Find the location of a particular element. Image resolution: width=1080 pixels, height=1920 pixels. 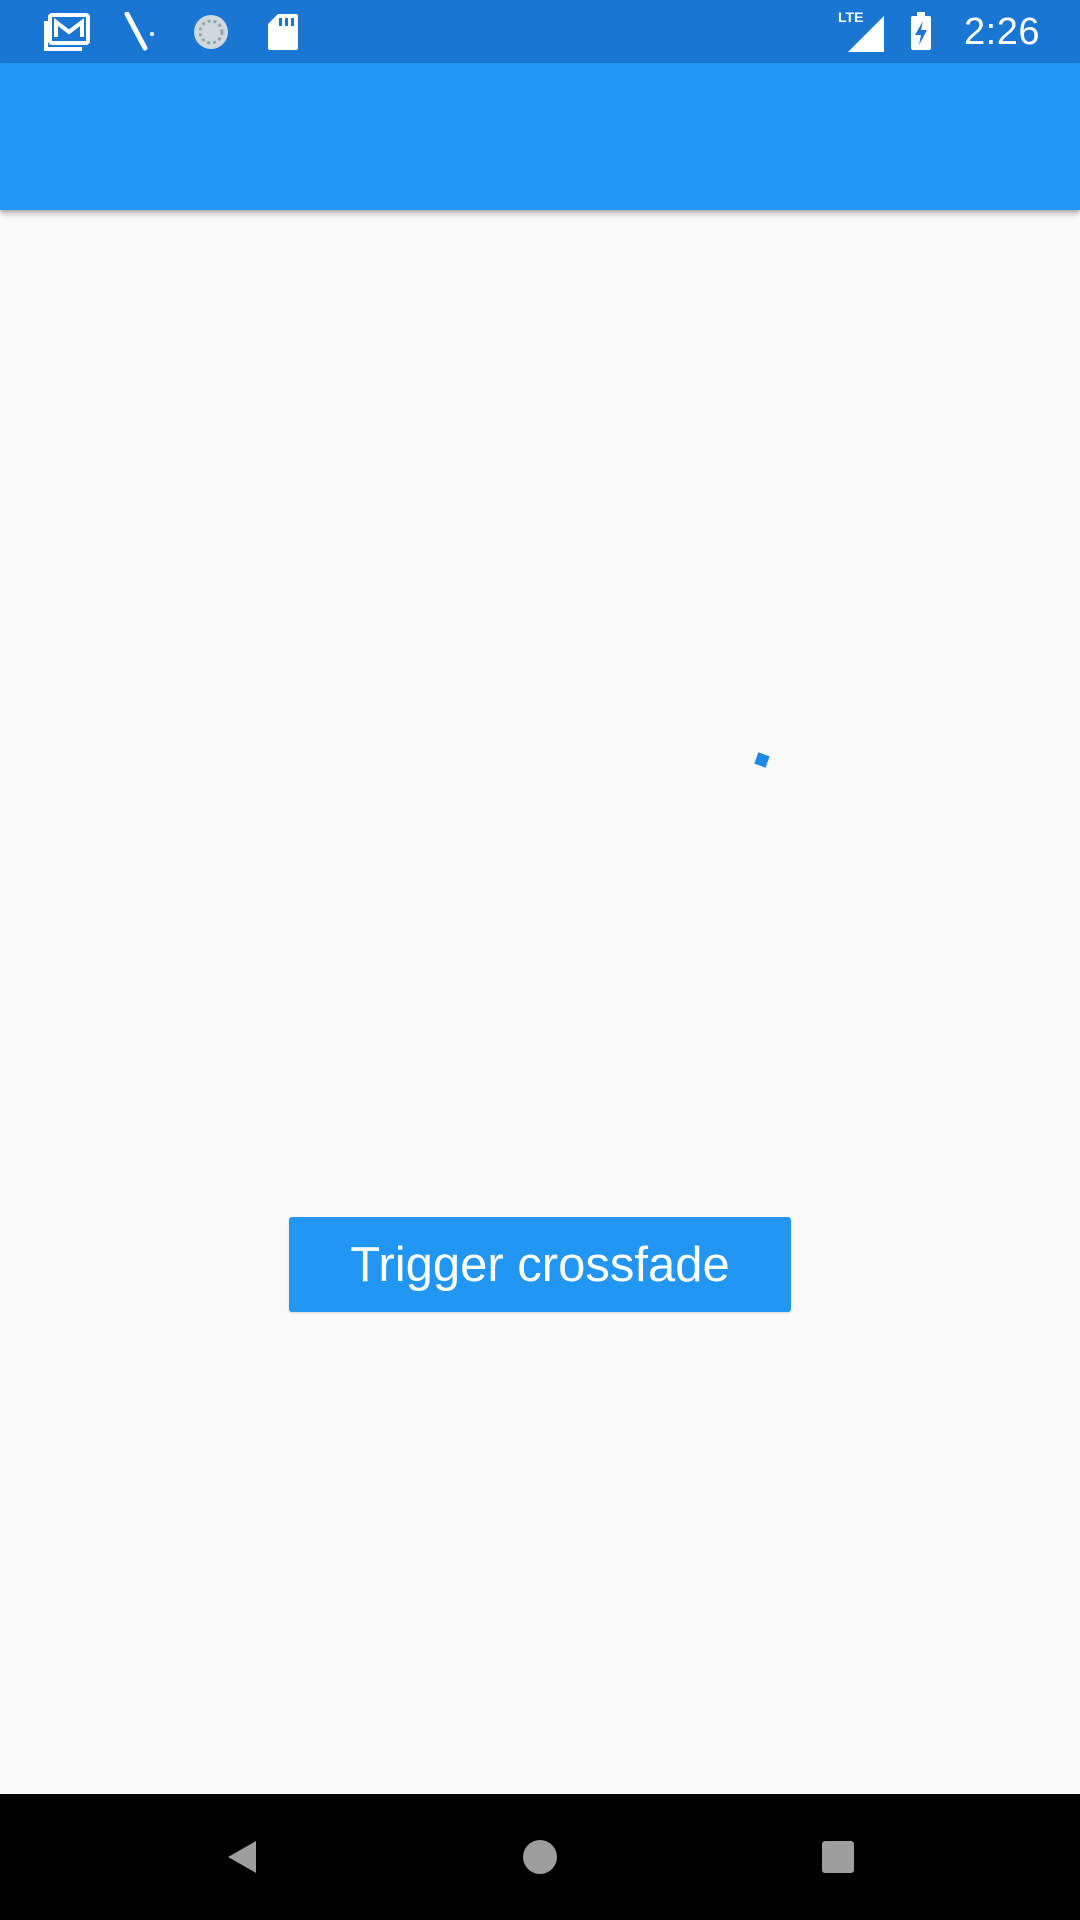

recents-icon is located at coordinates (838, 1857).